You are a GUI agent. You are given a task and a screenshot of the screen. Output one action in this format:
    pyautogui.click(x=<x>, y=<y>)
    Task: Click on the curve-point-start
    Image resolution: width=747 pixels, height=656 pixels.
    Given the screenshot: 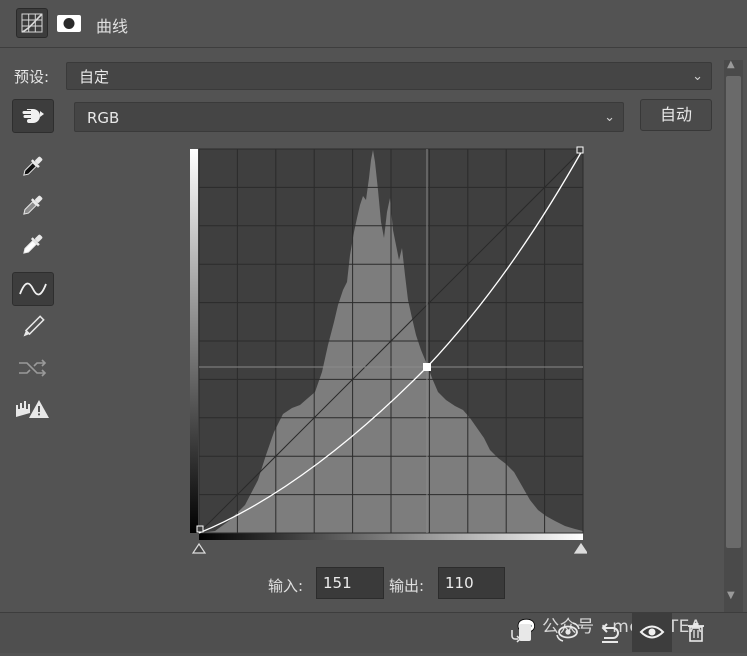 What is the action you would take?
    pyautogui.click(x=200, y=529)
    